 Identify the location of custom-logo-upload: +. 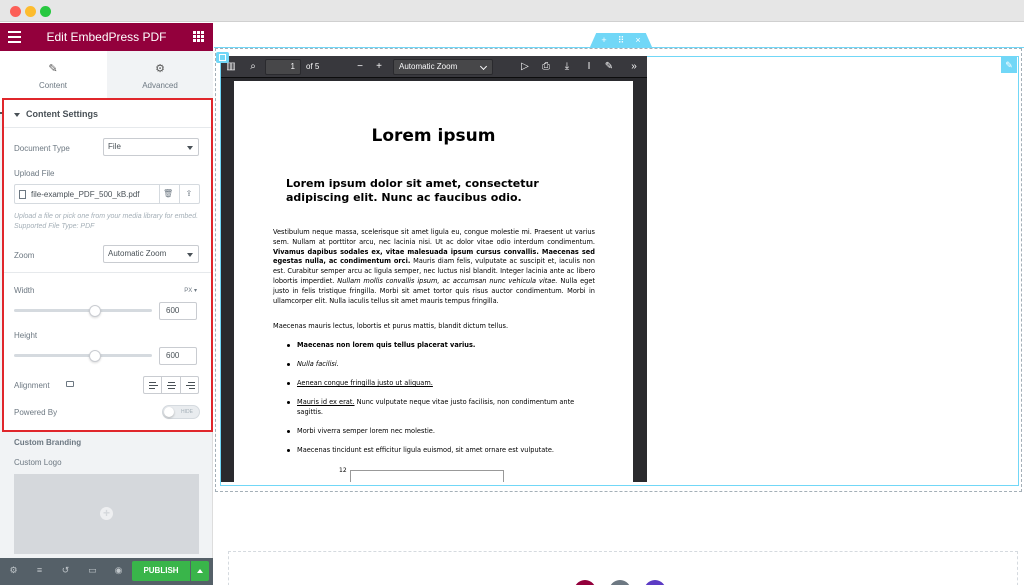
(106, 514).